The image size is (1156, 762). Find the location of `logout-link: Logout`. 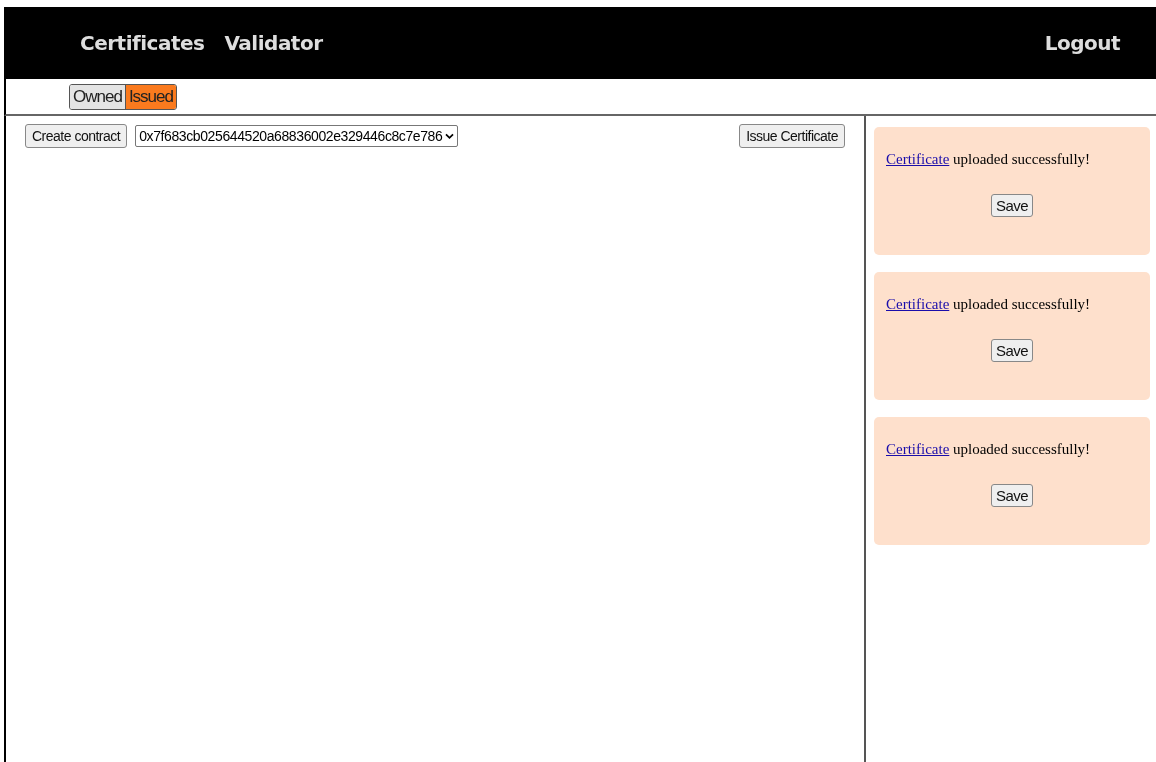

logout-link: Logout is located at coordinates (1082, 43).